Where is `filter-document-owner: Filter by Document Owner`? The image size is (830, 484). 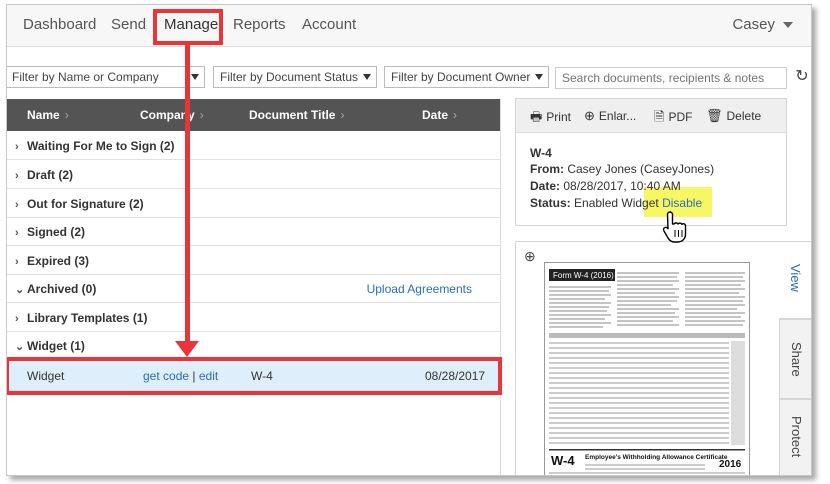
filter-document-owner: Filter by Document Owner is located at coordinates (466, 77).